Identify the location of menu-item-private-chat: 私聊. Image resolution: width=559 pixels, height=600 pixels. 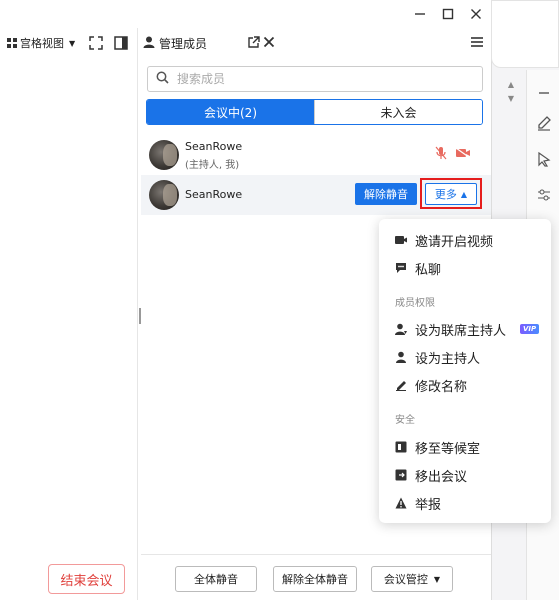
(418, 268).